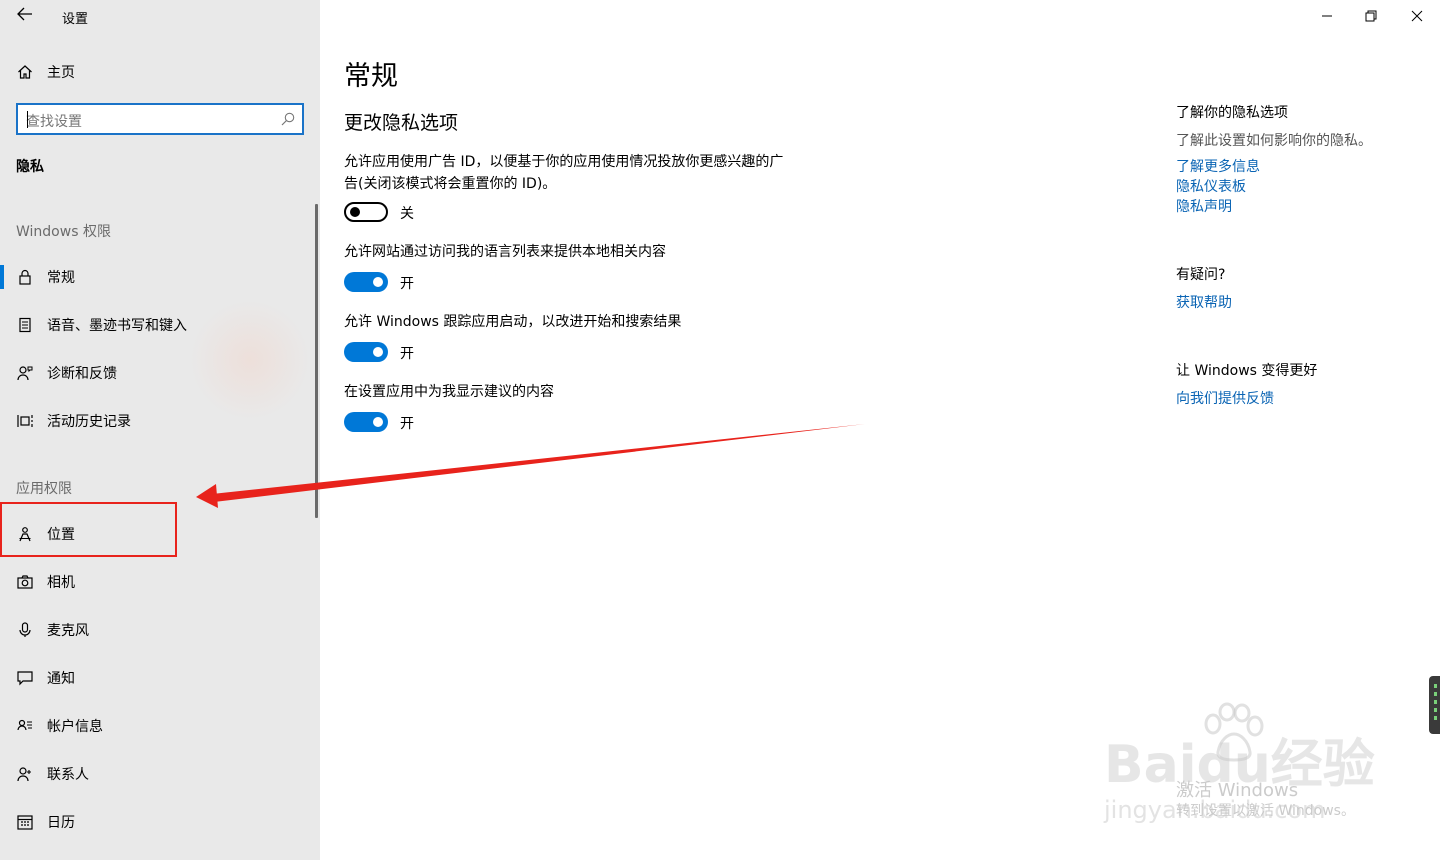  I want to click on nav-home: 主页, so click(158, 72).